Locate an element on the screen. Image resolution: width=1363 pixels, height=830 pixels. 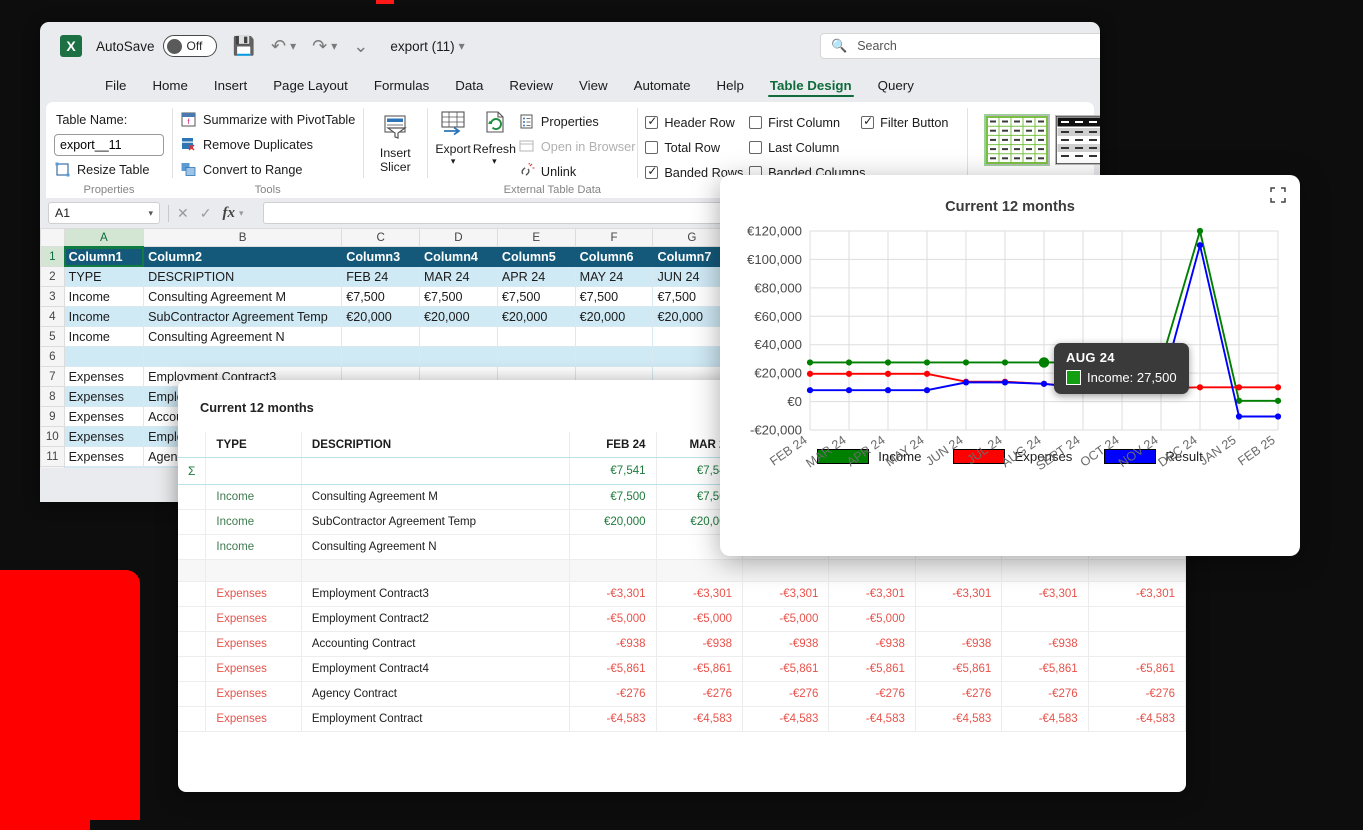
redo-dropdown-icon: ▾ is located at coordinates (334, 46).